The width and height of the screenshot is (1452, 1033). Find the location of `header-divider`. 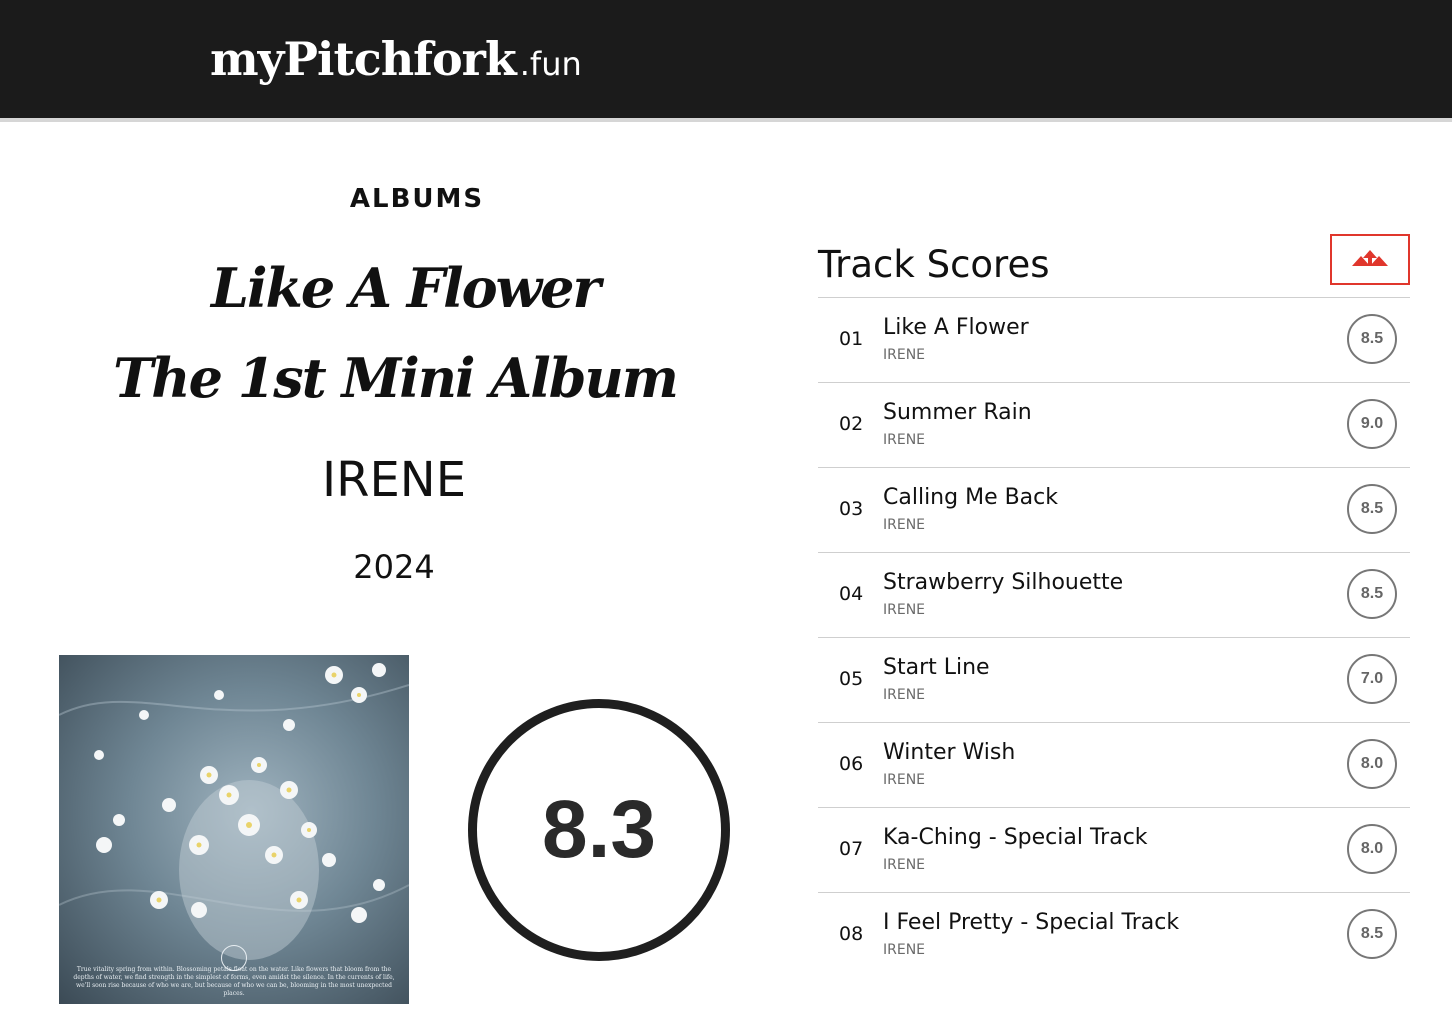

header-divider is located at coordinates (726, 120).